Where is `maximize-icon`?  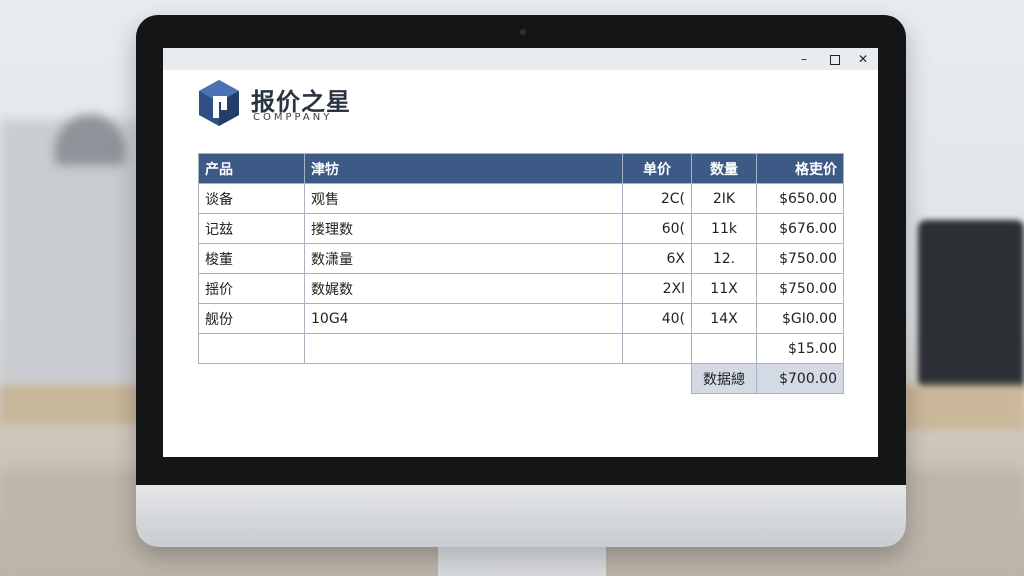
maximize-icon is located at coordinates (835, 59).